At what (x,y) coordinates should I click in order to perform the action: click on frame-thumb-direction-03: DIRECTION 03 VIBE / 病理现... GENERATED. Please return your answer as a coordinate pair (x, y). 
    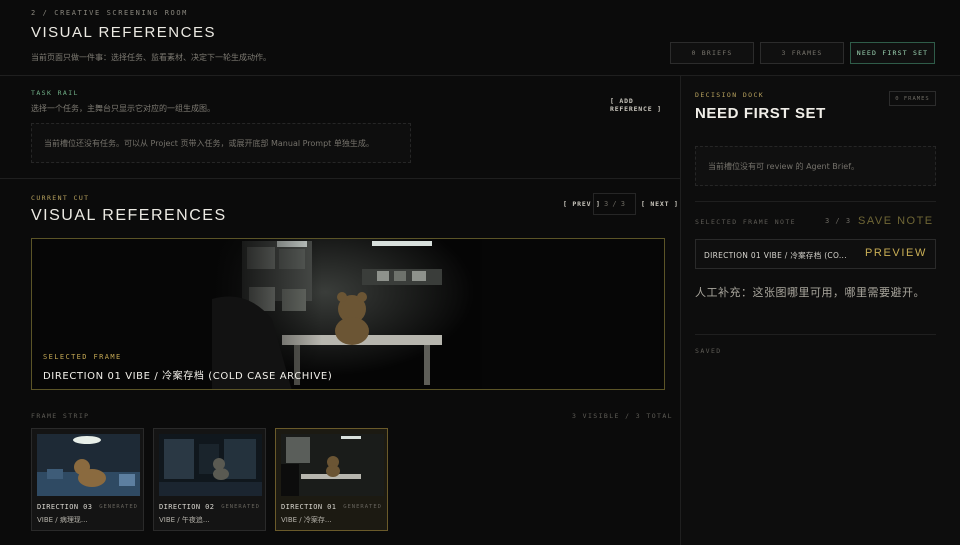
    Looking at the image, I should click on (87, 479).